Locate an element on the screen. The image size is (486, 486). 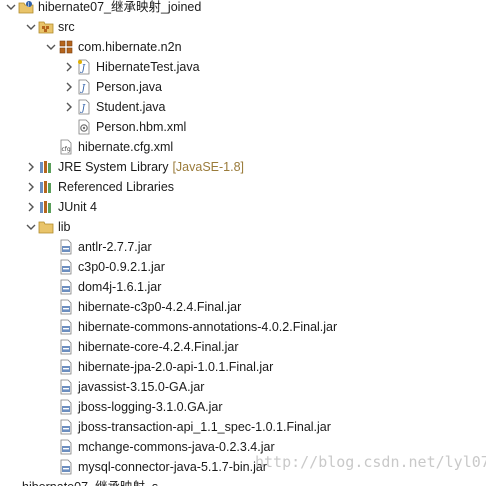
project-label: hibernate07_继承映射_joined is located at coordinates (120, 7).